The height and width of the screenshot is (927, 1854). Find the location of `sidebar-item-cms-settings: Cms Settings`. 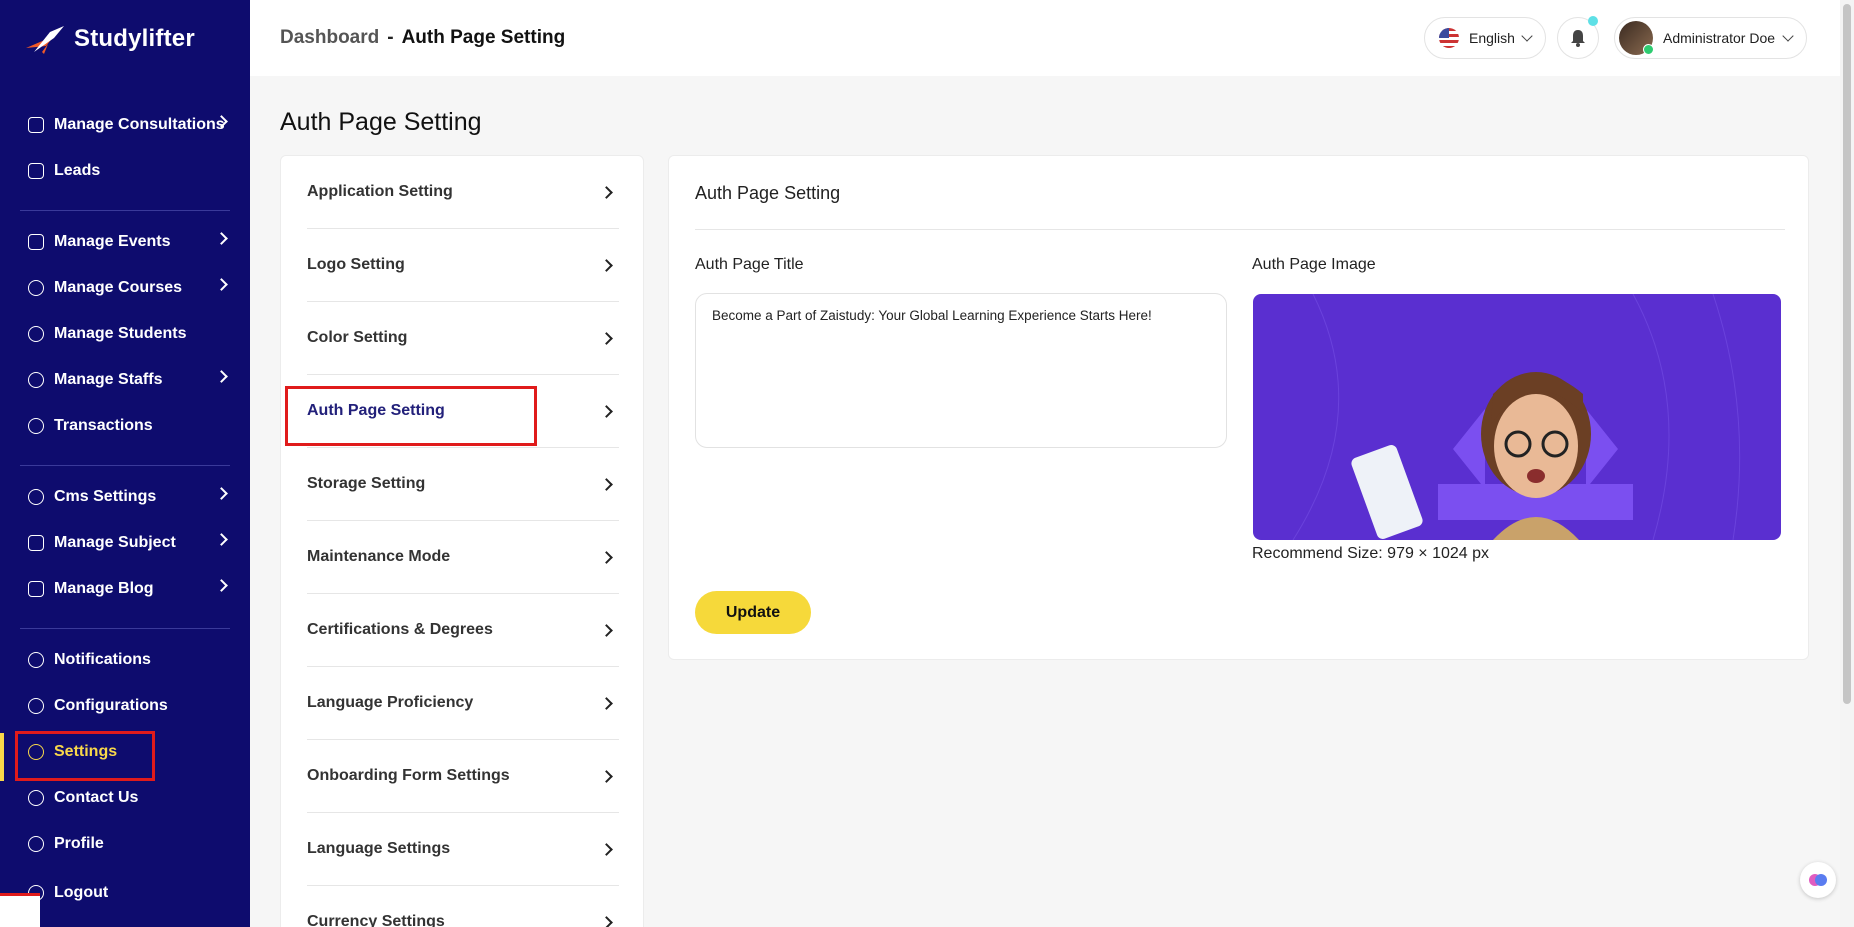

sidebar-item-cms-settings: Cms Settings is located at coordinates (125, 497).